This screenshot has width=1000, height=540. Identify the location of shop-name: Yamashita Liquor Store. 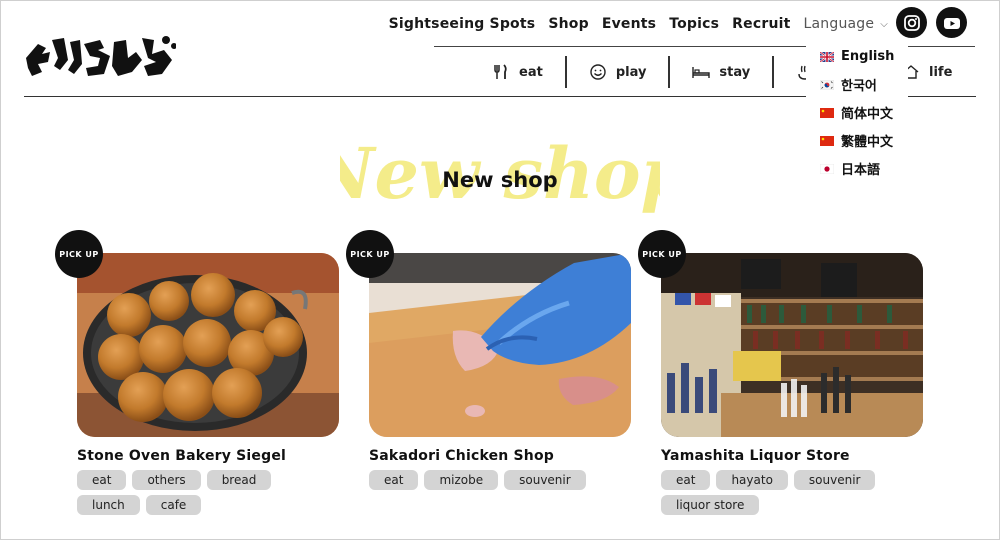
(792, 456).